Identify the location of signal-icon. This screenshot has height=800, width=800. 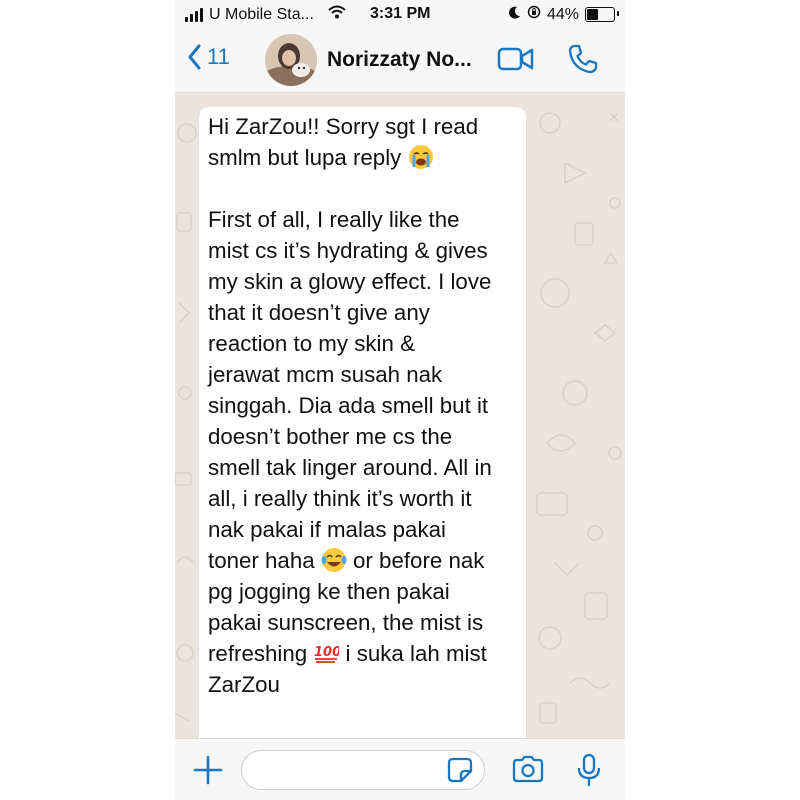
(194, 14).